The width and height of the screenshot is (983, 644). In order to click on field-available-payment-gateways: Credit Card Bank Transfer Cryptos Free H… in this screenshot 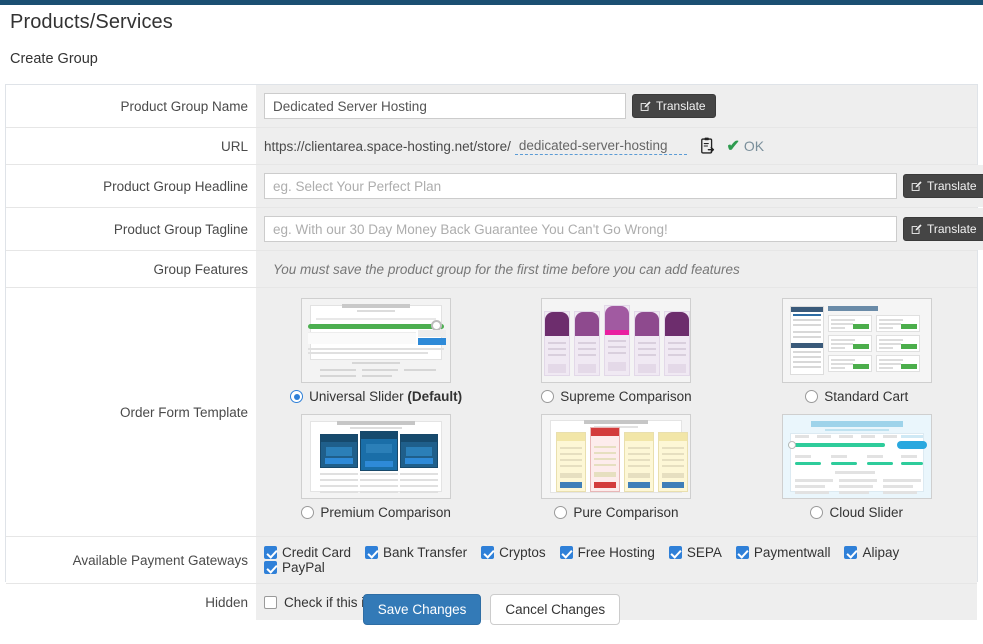, I will do `click(616, 560)`.